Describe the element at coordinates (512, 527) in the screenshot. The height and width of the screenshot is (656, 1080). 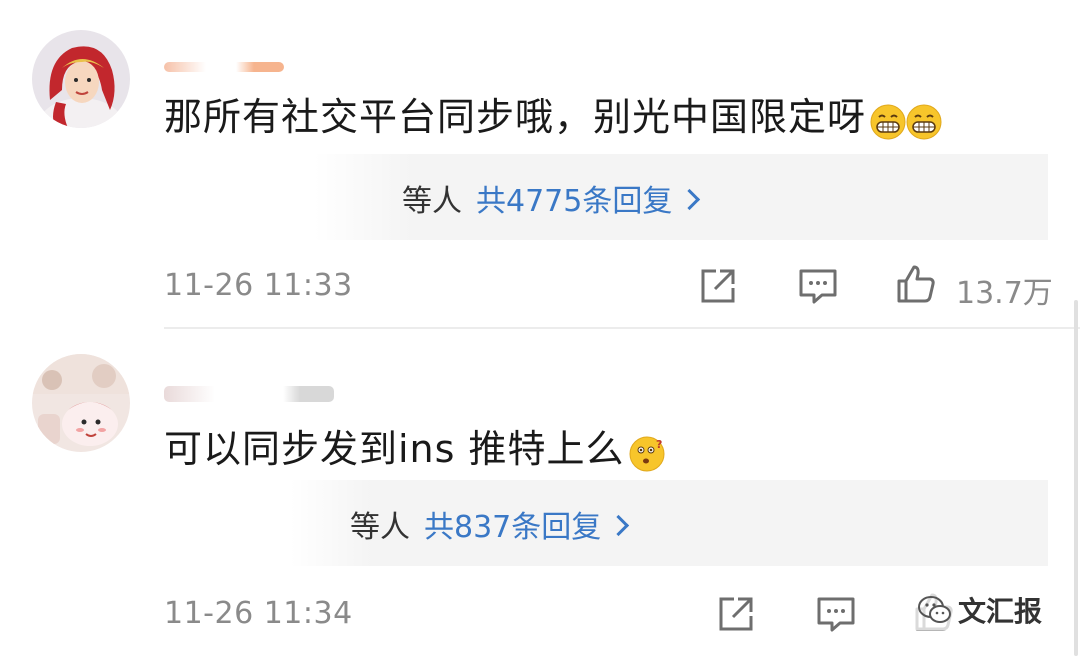
I see `reply-count-link: 共837条回复` at that location.